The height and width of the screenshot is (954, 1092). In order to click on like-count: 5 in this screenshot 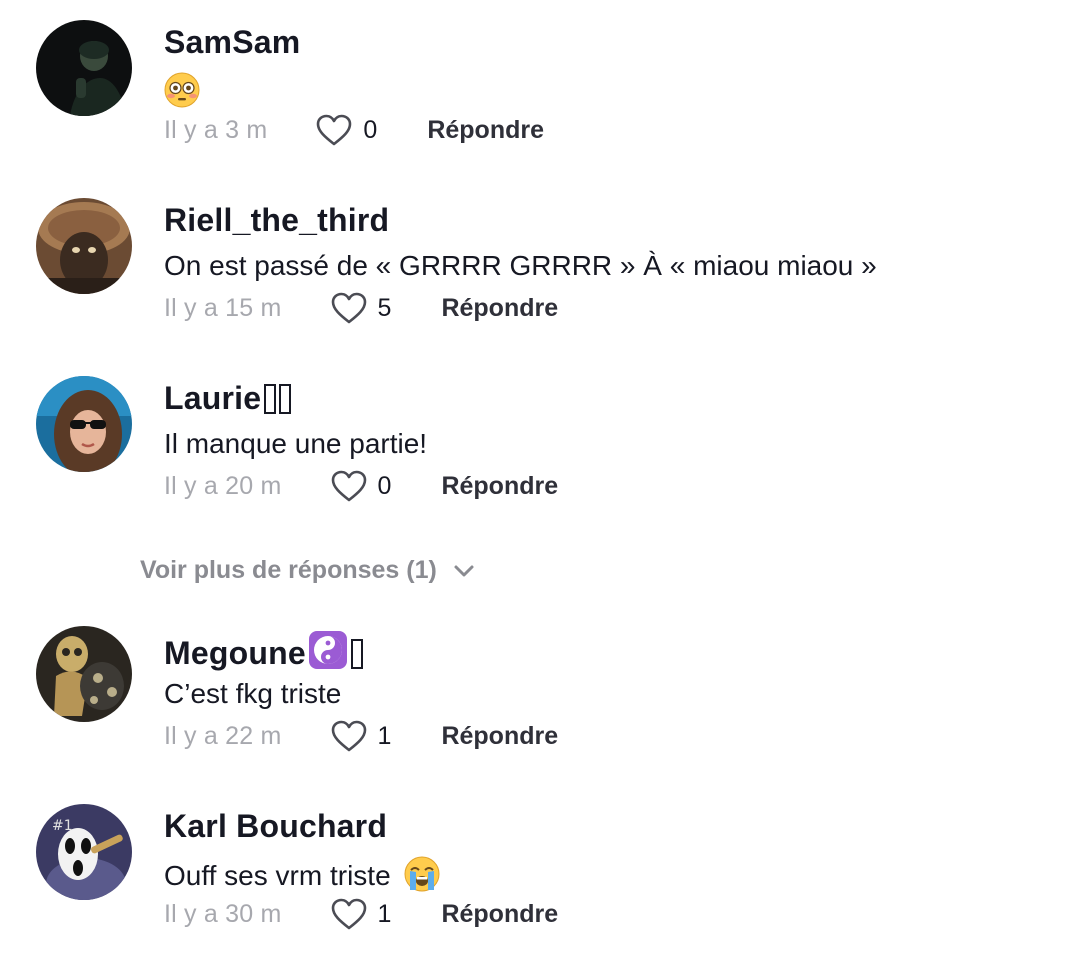, I will do `click(384, 307)`.